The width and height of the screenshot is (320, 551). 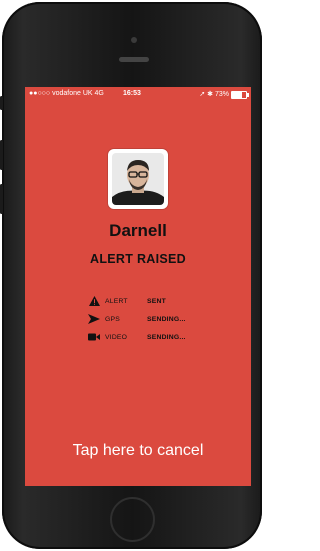 What do you see at coordinates (214, 94) in the screenshot?
I see `status-right: ➚ ✱ 73%` at bounding box center [214, 94].